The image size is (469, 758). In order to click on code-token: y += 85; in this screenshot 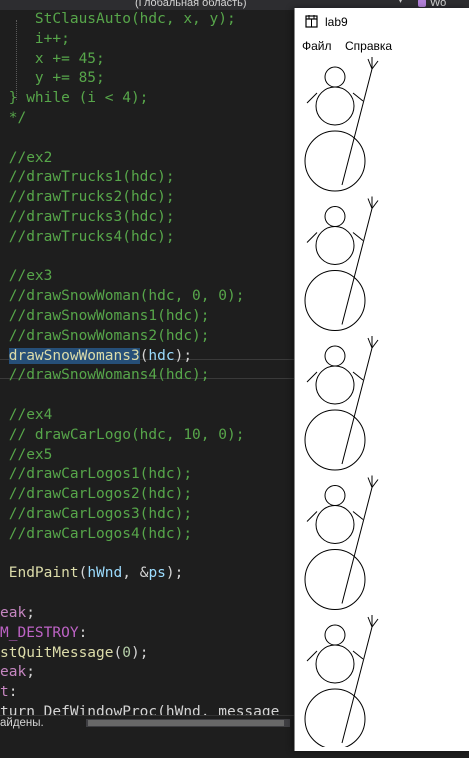, I will do `click(69, 78)`.